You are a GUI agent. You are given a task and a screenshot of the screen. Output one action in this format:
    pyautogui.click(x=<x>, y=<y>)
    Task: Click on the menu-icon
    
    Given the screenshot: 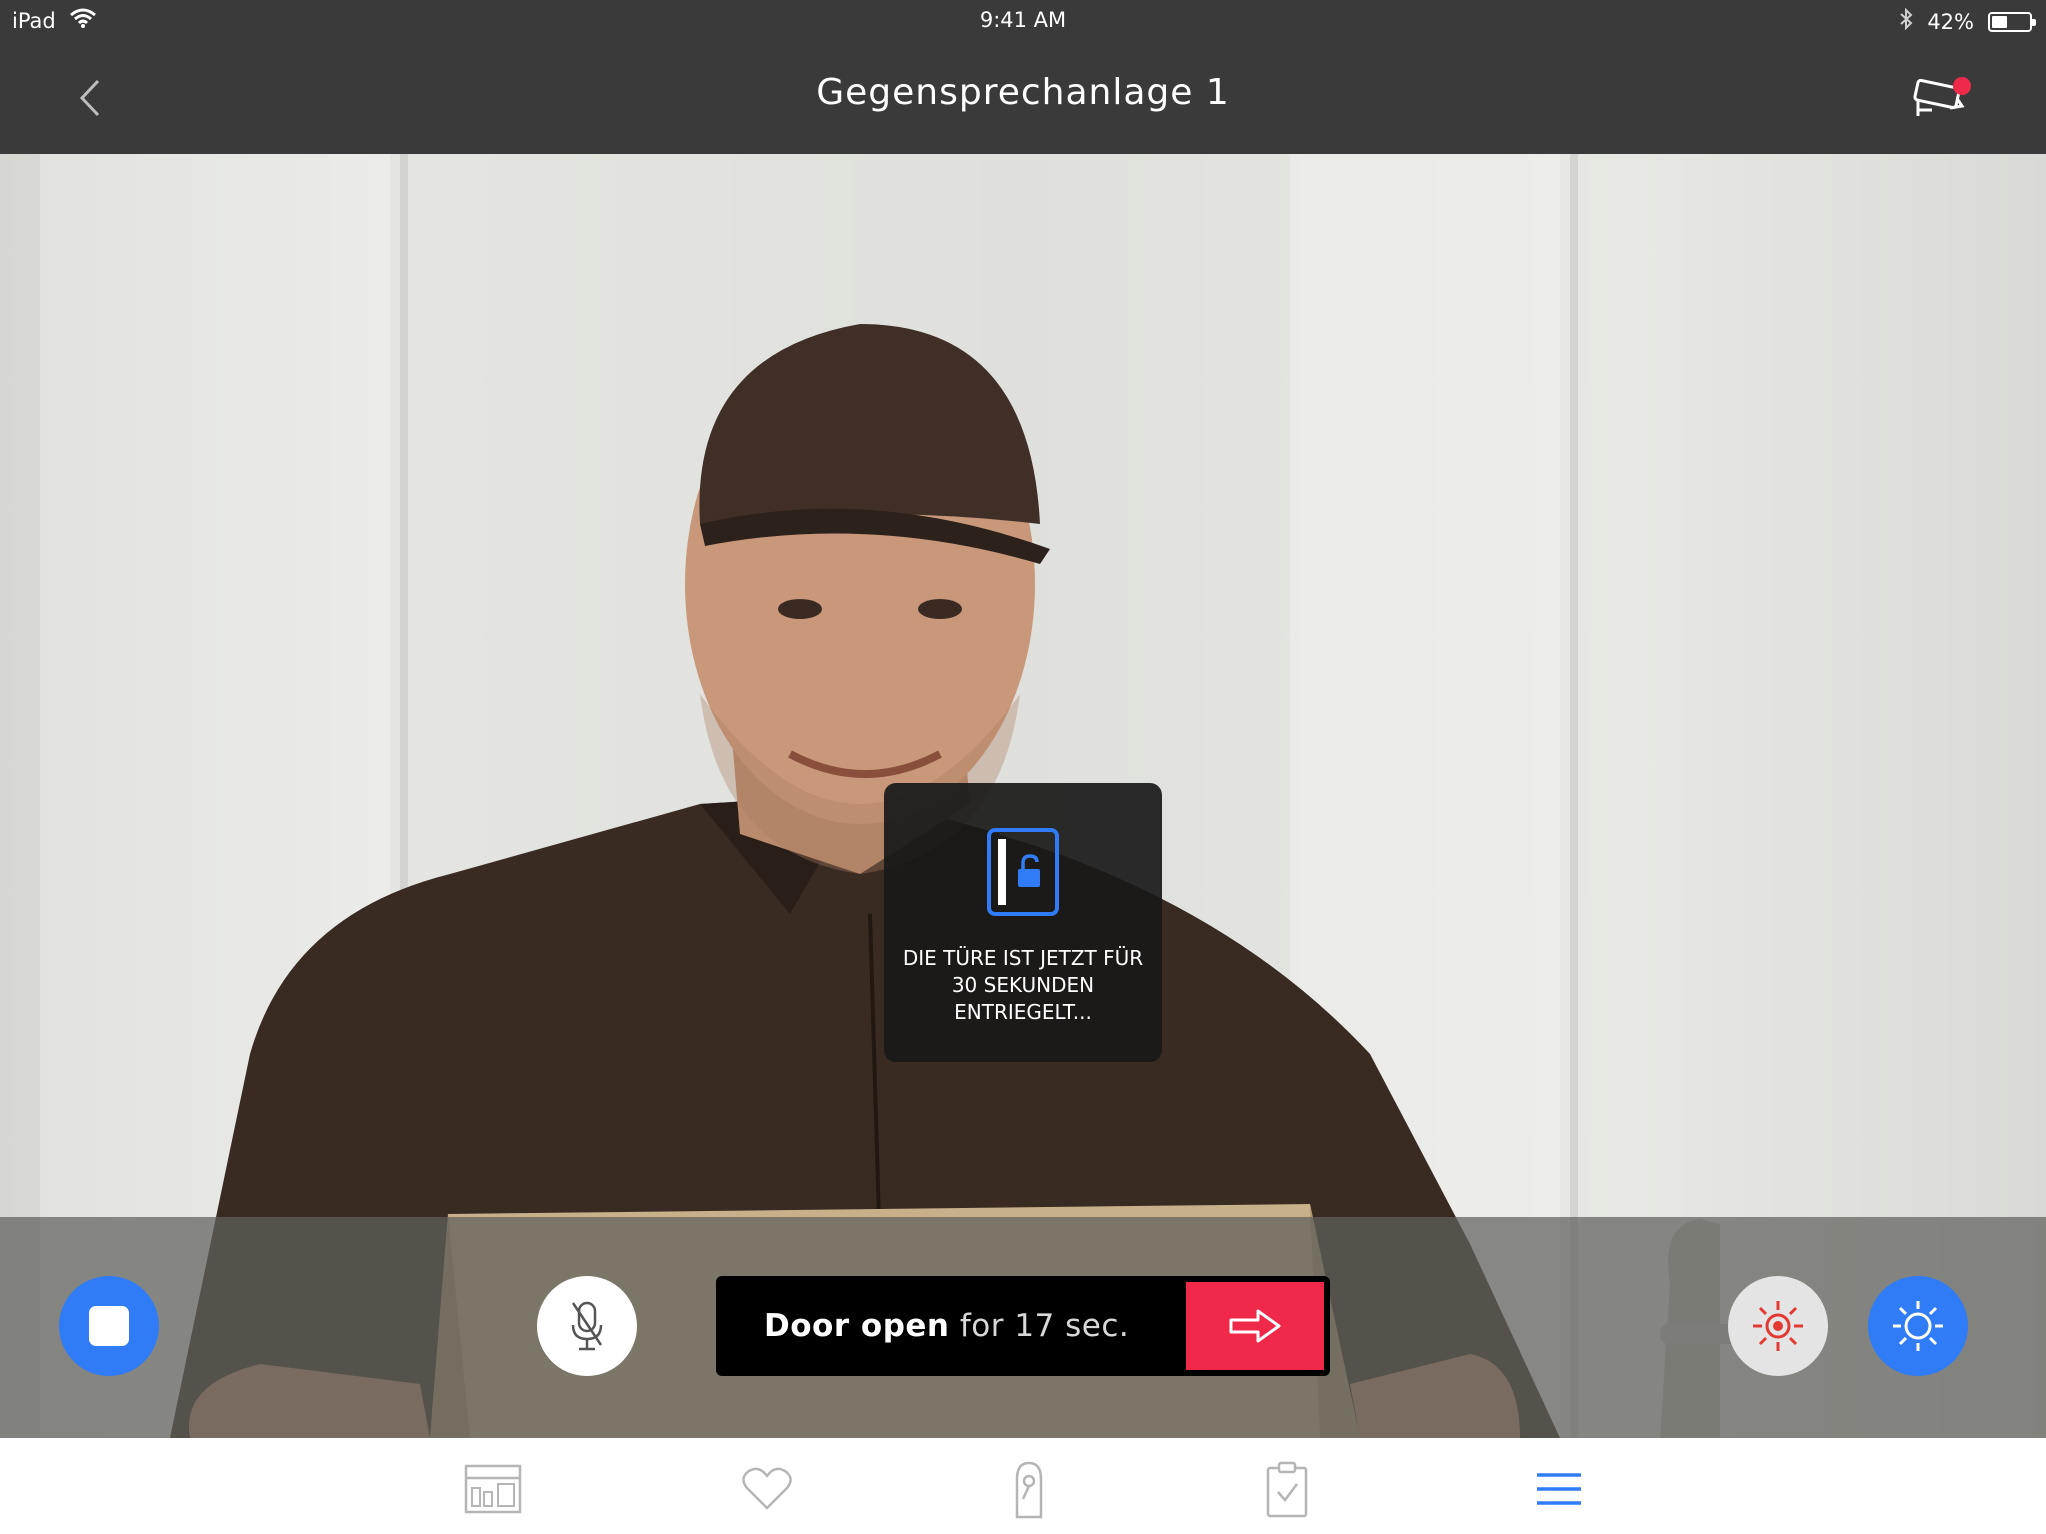 What is the action you would take?
    pyautogui.click(x=1559, y=1489)
    